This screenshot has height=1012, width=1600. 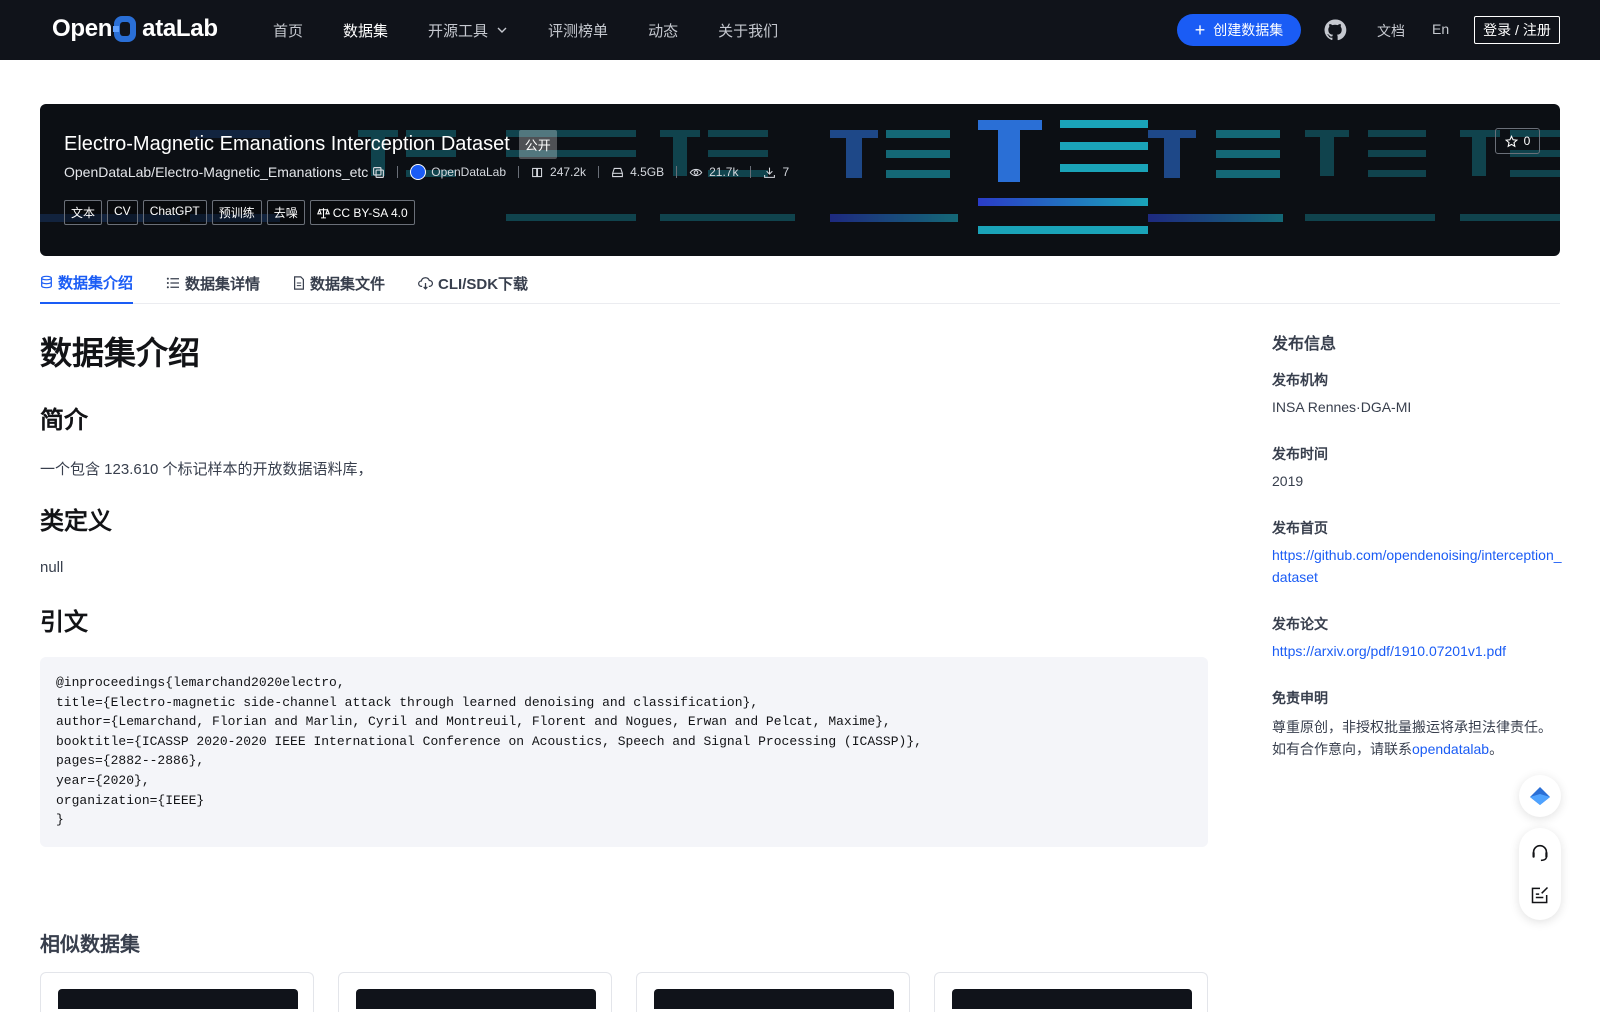 I want to click on paper-label: 发布论文, so click(x=1300, y=624).